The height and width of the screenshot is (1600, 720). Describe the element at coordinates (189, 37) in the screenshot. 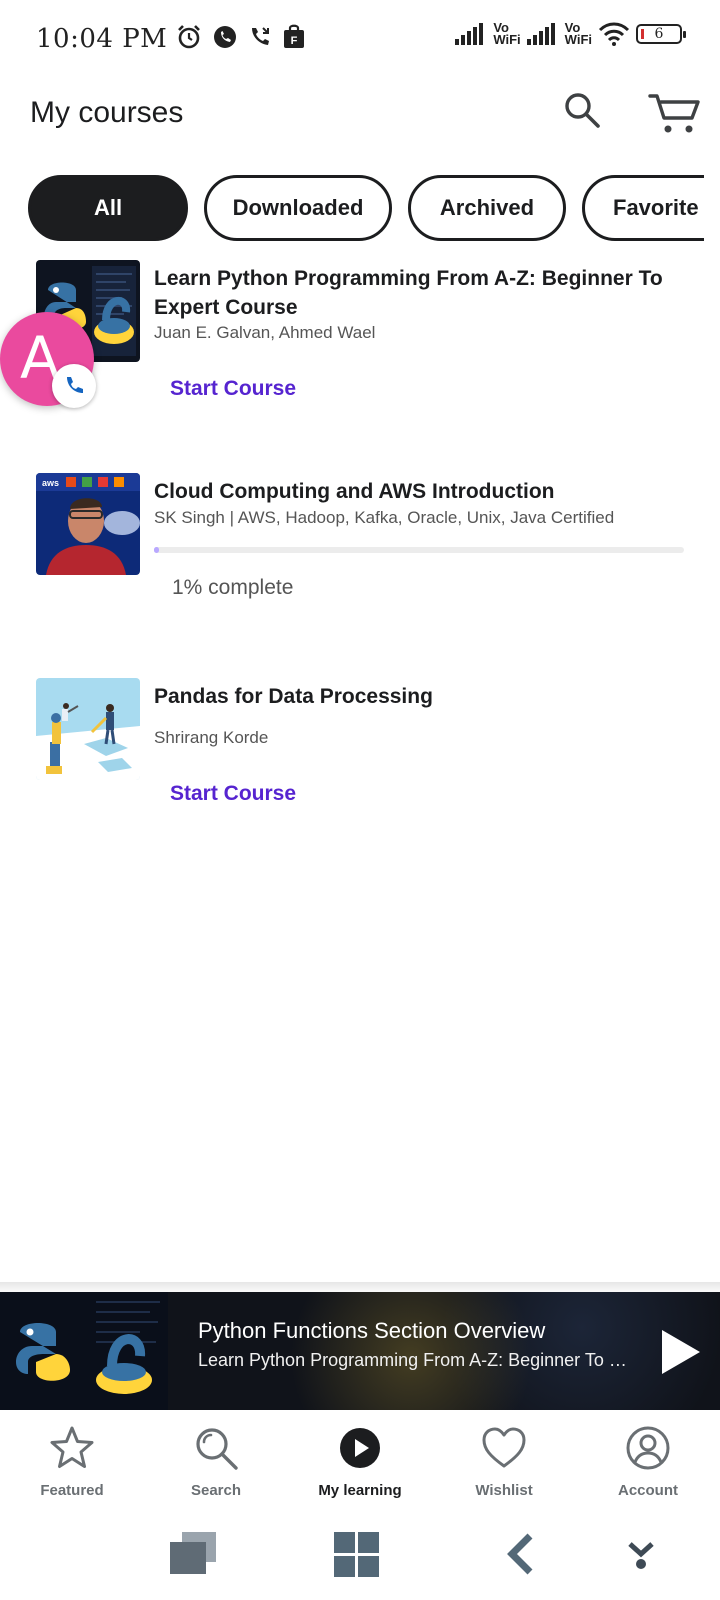

I see `alarm-icon` at that location.